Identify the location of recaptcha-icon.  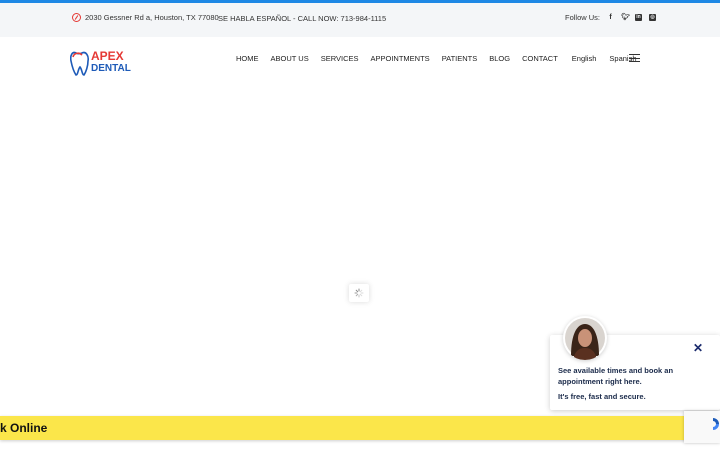
(716, 424).